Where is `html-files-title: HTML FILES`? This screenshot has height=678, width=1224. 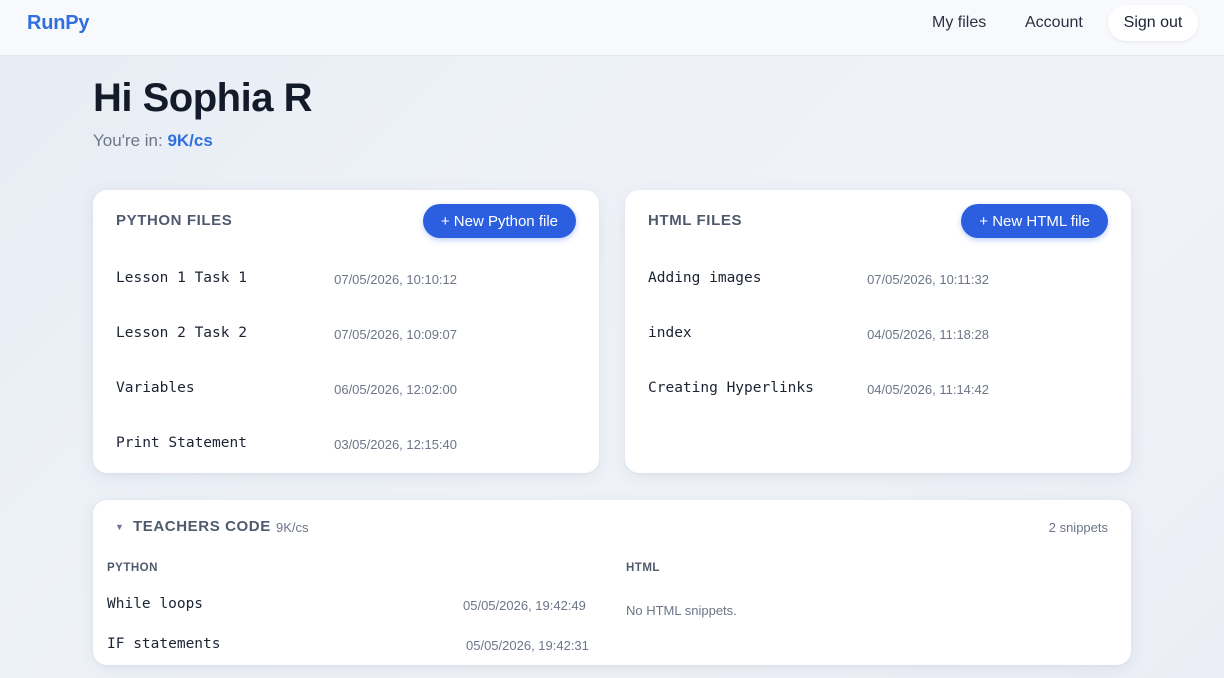 html-files-title: HTML FILES is located at coordinates (695, 220).